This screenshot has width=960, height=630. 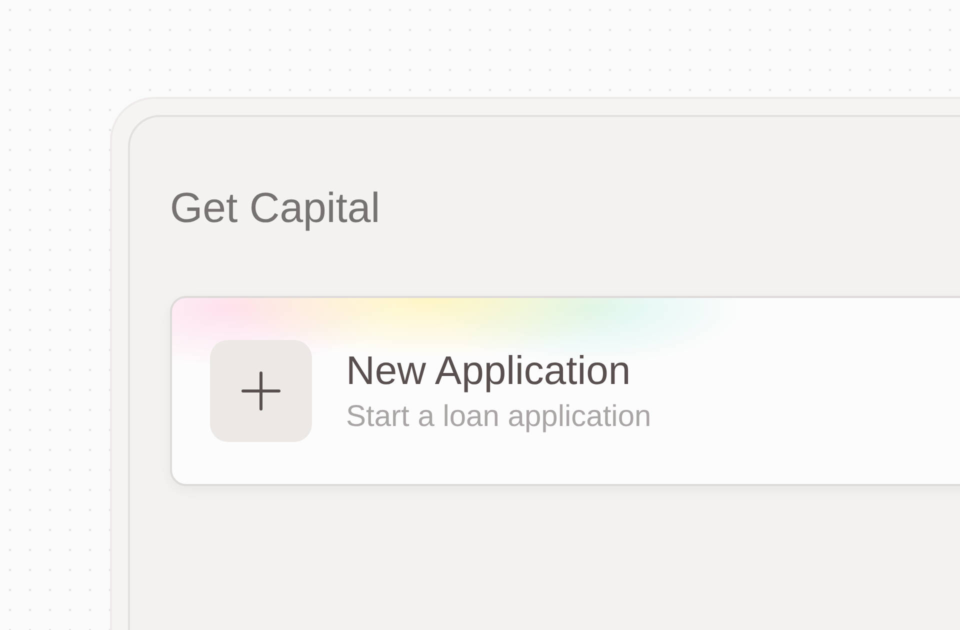 What do you see at coordinates (489, 371) in the screenshot?
I see `card-title: New Application` at bounding box center [489, 371].